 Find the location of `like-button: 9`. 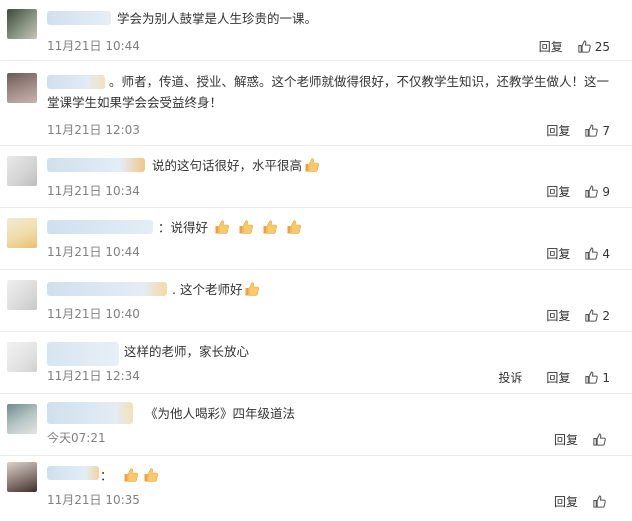

like-button: 9 is located at coordinates (597, 191).